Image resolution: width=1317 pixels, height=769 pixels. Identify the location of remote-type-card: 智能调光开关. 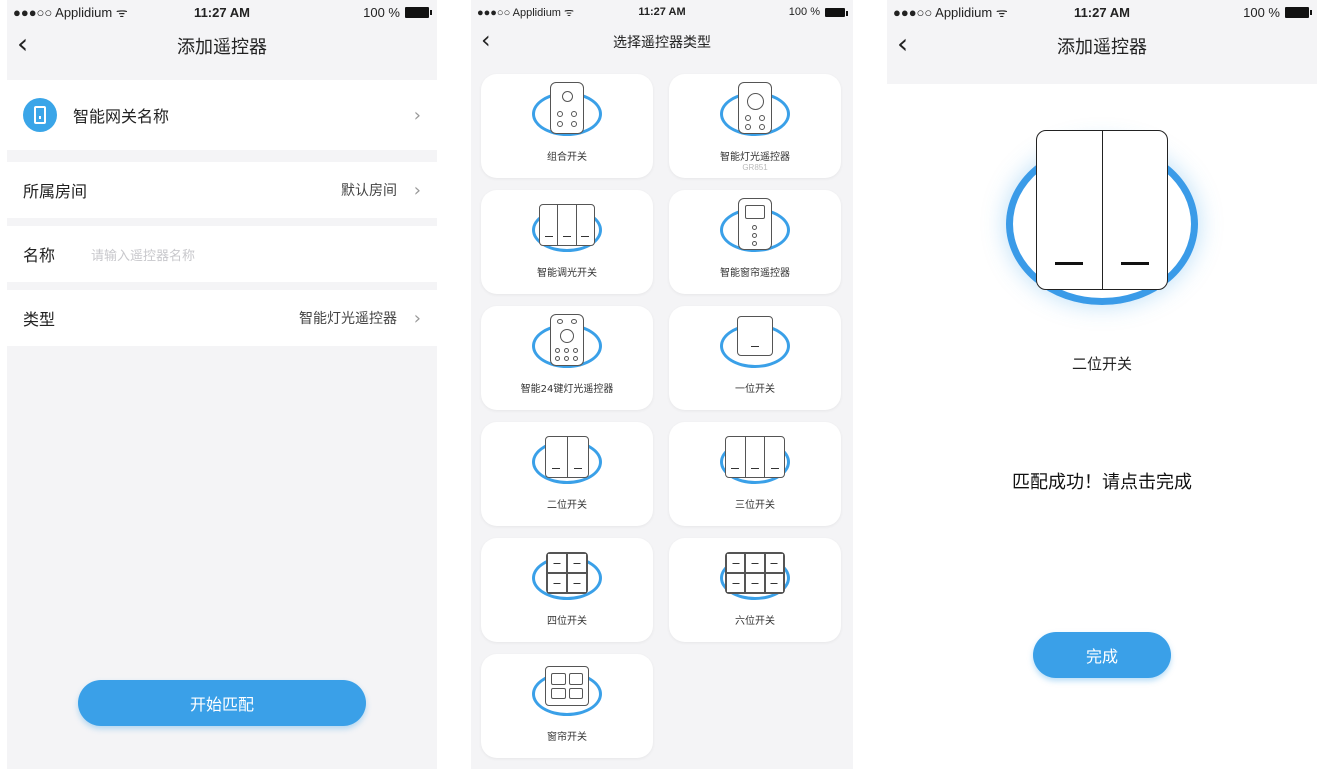
(567, 242).